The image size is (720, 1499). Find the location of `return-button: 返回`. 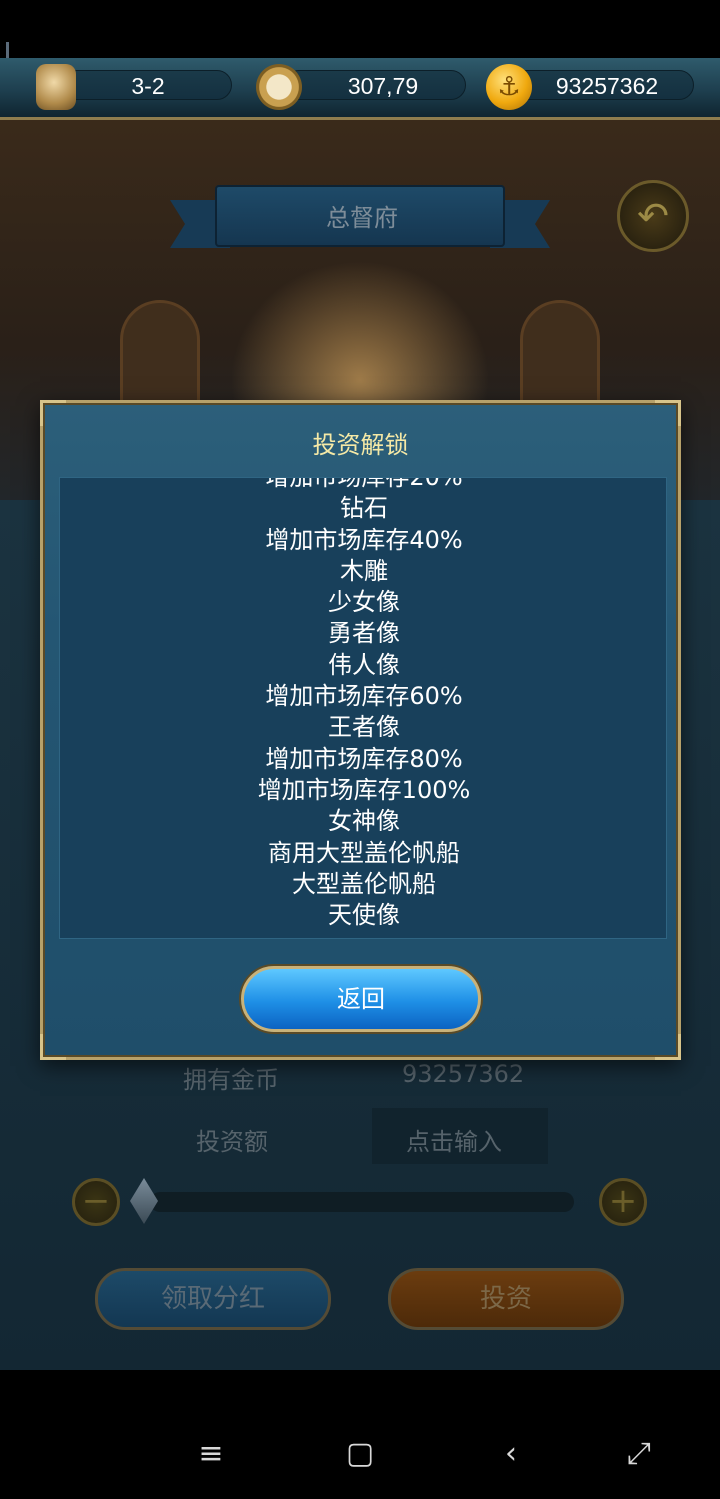

return-button: 返回 is located at coordinates (361, 999).